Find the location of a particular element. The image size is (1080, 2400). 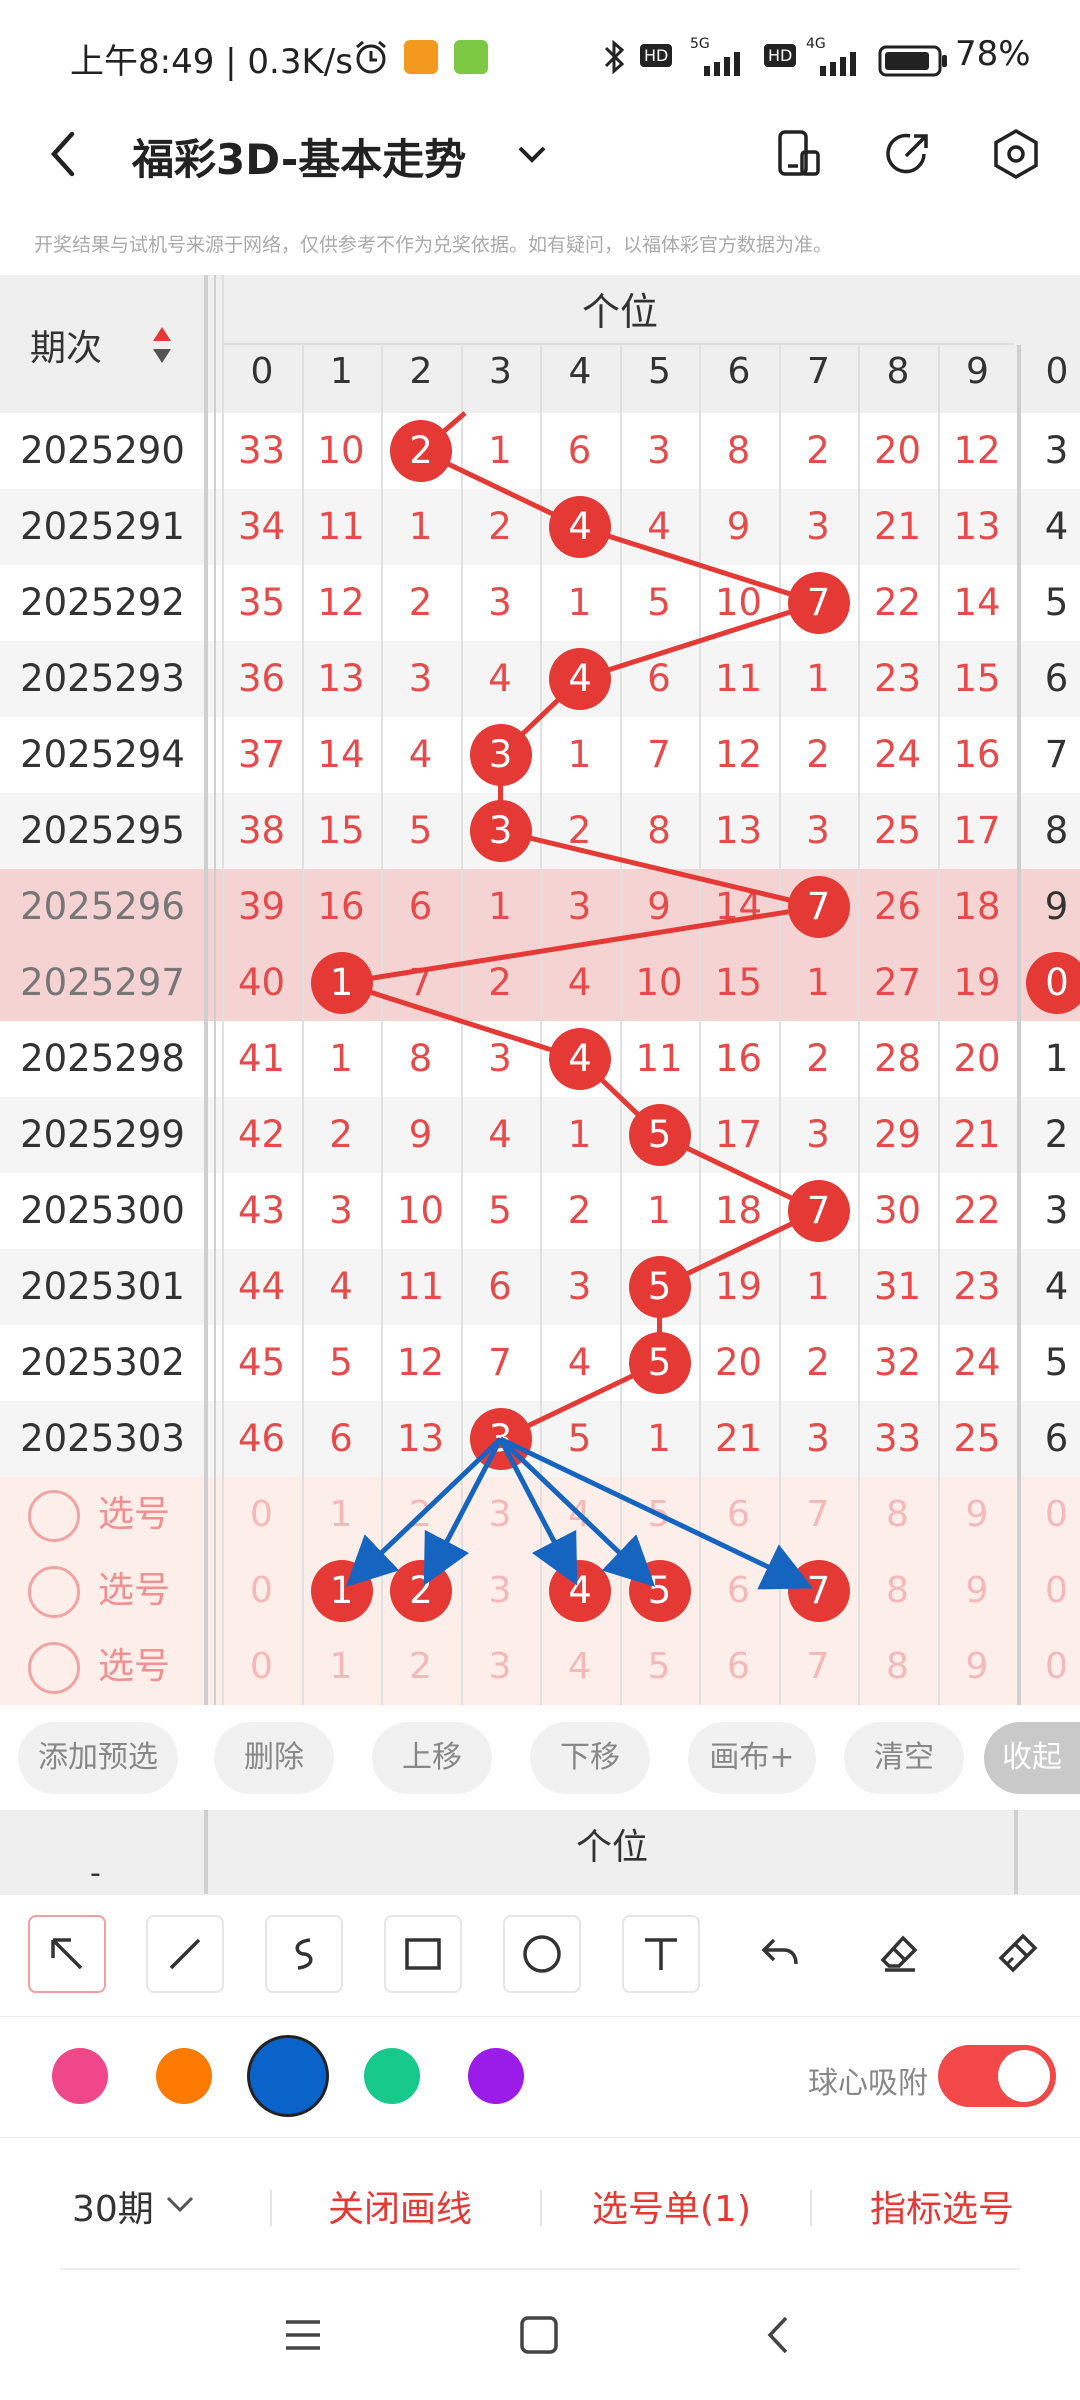

move-down-button: 下移 is located at coordinates (590, 1758).